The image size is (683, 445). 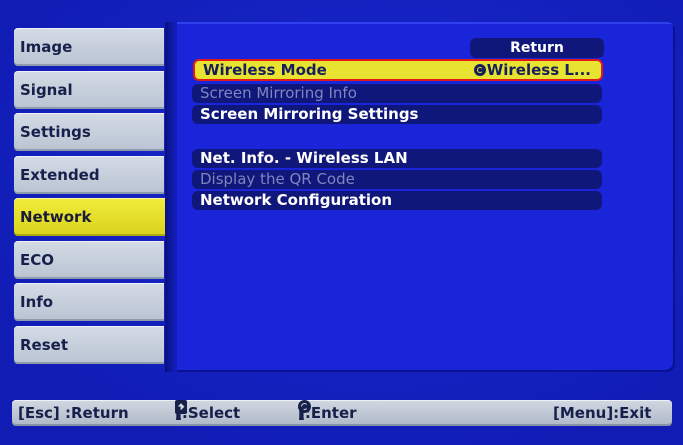 I want to click on enter-icon, so click(x=479, y=70).